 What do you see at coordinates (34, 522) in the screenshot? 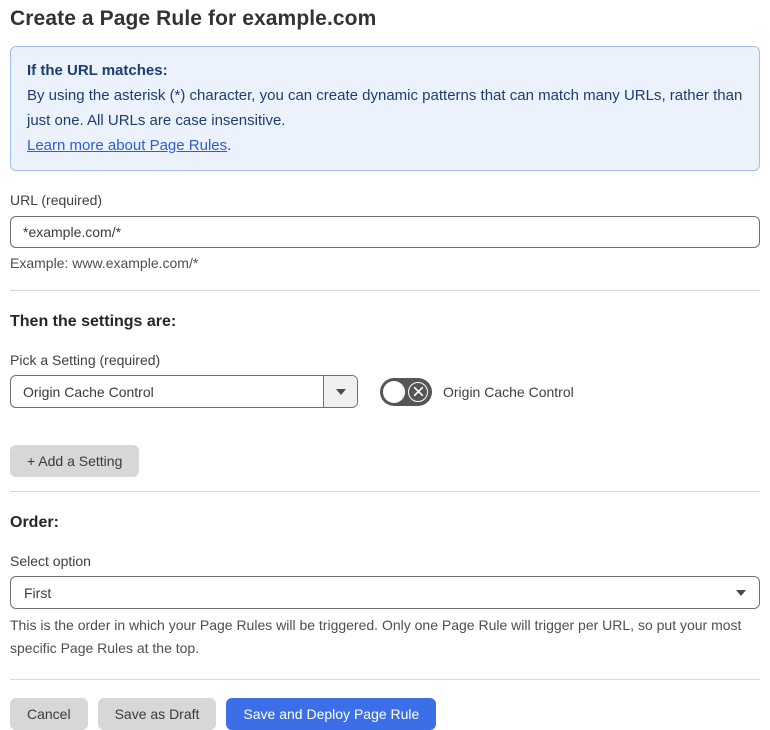
I see `order-section-heading: Order:` at bounding box center [34, 522].